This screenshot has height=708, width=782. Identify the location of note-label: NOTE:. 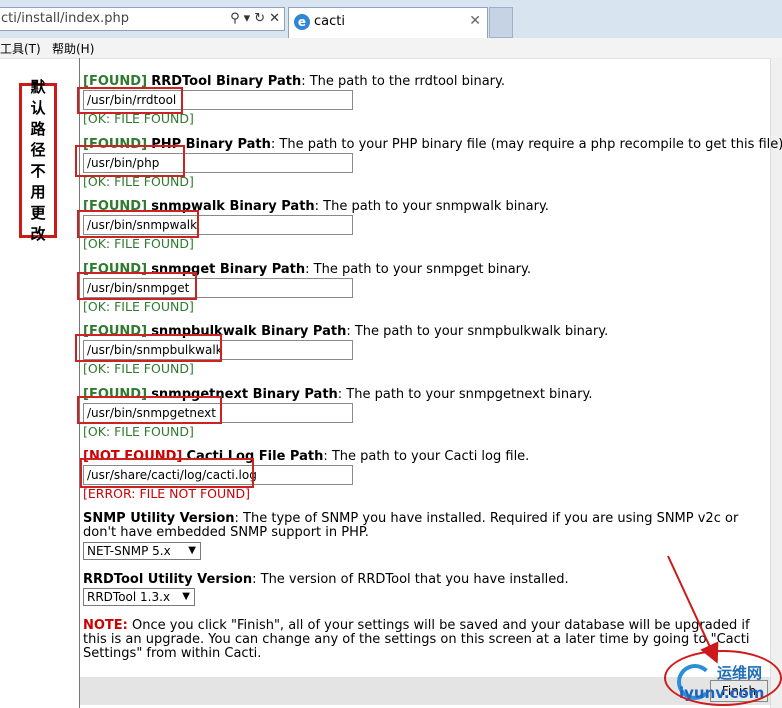
(105, 625).